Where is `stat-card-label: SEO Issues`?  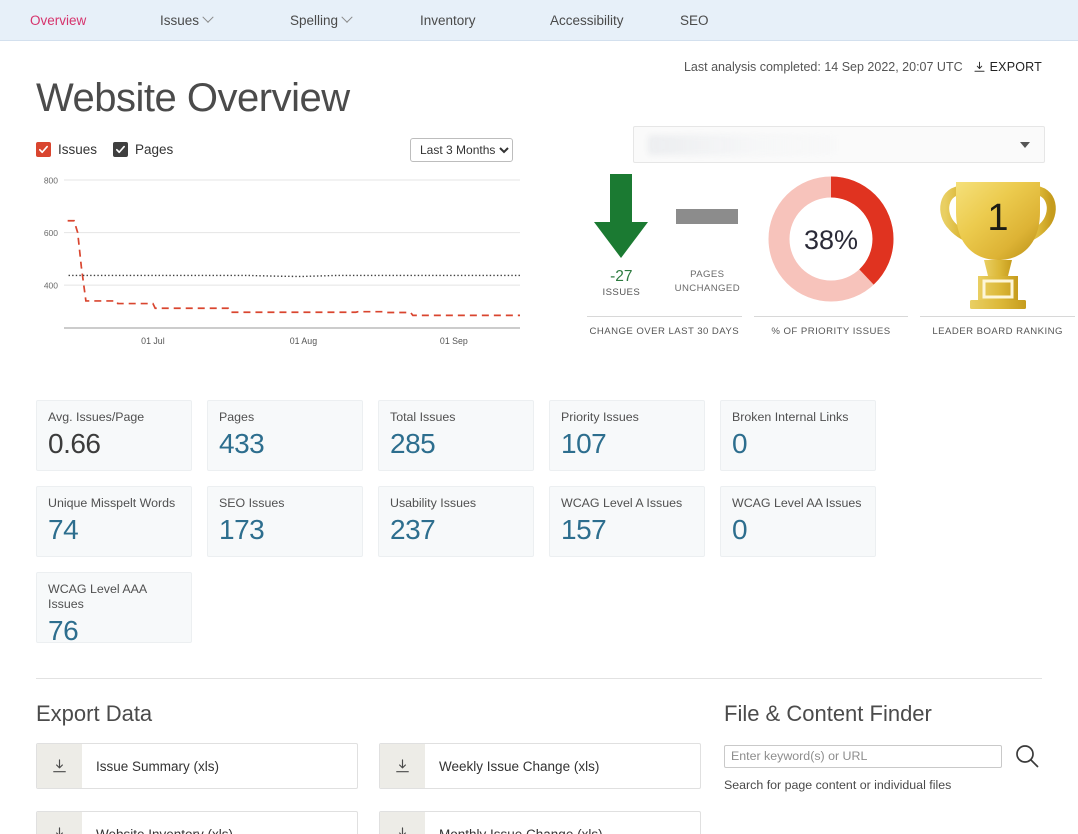 stat-card-label: SEO Issues is located at coordinates (252, 503).